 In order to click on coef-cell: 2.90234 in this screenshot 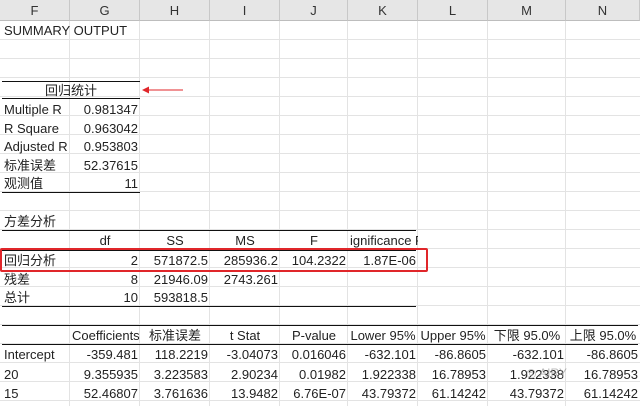, I will do `click(245, 374)`.